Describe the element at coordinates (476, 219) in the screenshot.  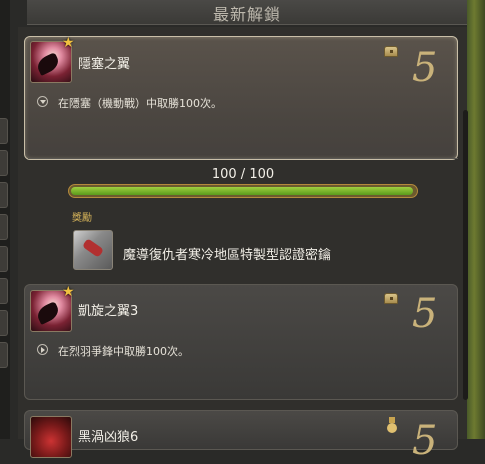
I see `game-world-background` at that location.